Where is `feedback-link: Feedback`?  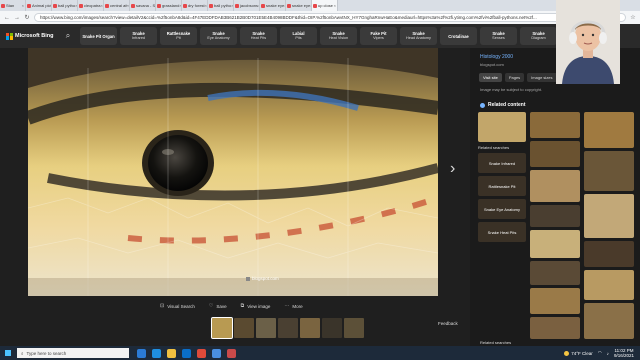
feedback-link: Feedback is located at coordinates (448, 323).